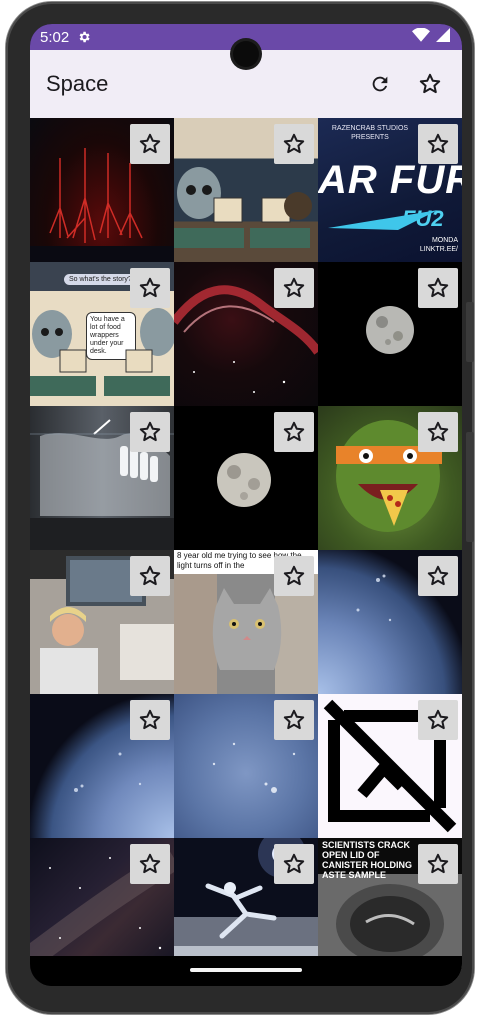 This screenshot has width=480, height=1016. What do you see at coordinates (438, 245) in the screenshot?
I see `star-fury-footer: MONDA LINKTR.EE/` at bounding box center [438, 245].